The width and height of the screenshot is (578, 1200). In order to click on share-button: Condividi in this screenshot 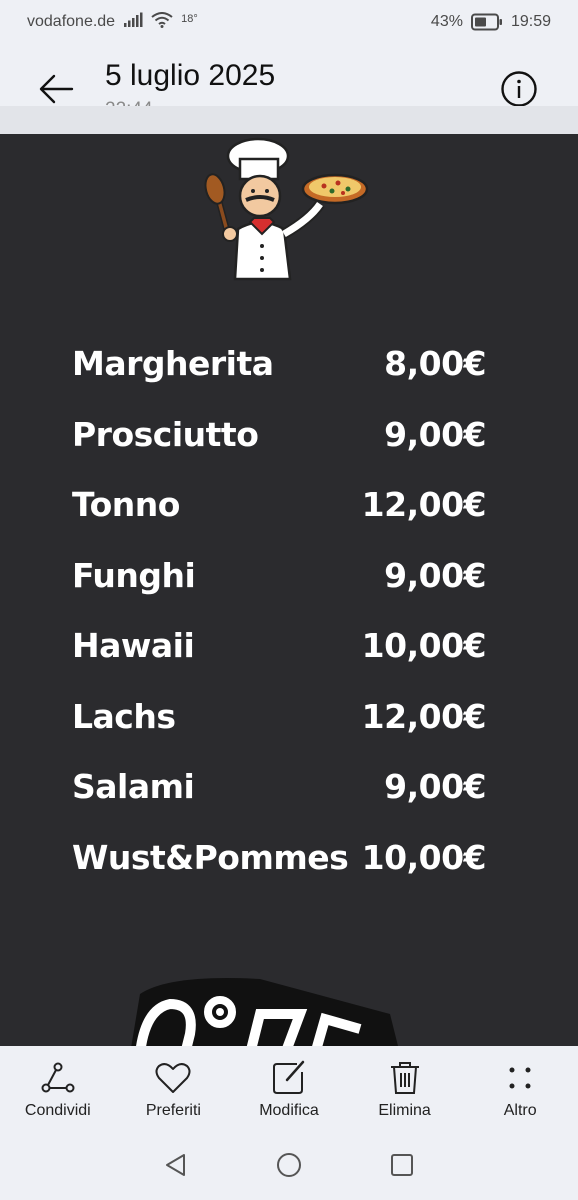, I will do `click(58, 1088)`.